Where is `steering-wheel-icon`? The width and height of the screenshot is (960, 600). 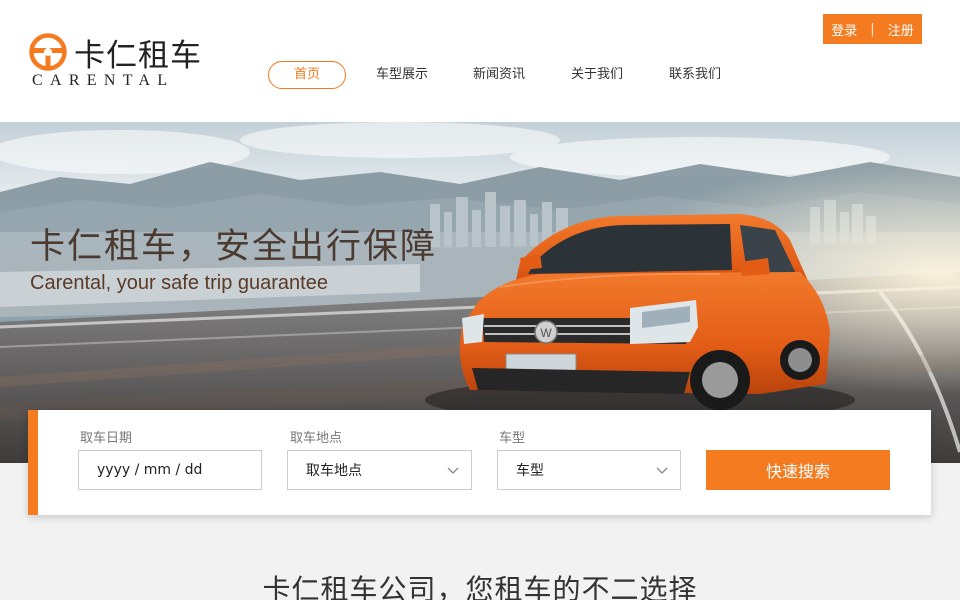
steering-wheel-icon is located at coordinates (48, 52).